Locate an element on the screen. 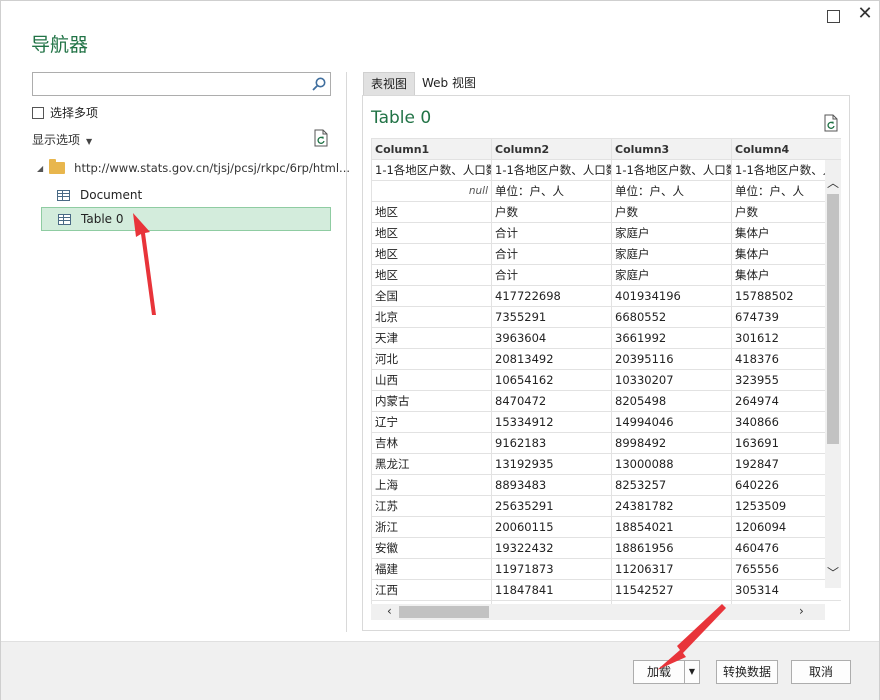  tree-item-document: Document is located at coordinates (186, 195).